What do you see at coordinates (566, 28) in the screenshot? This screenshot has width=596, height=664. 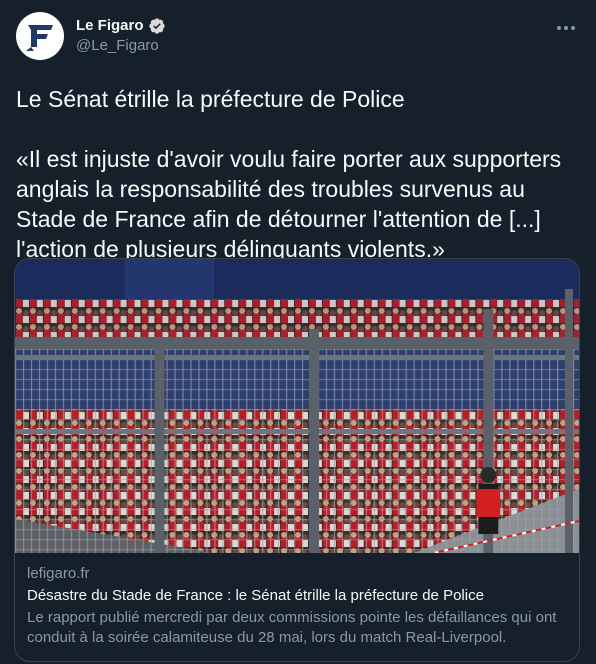 I see `more-horizontal-icon` at bounding box center [566, 28].